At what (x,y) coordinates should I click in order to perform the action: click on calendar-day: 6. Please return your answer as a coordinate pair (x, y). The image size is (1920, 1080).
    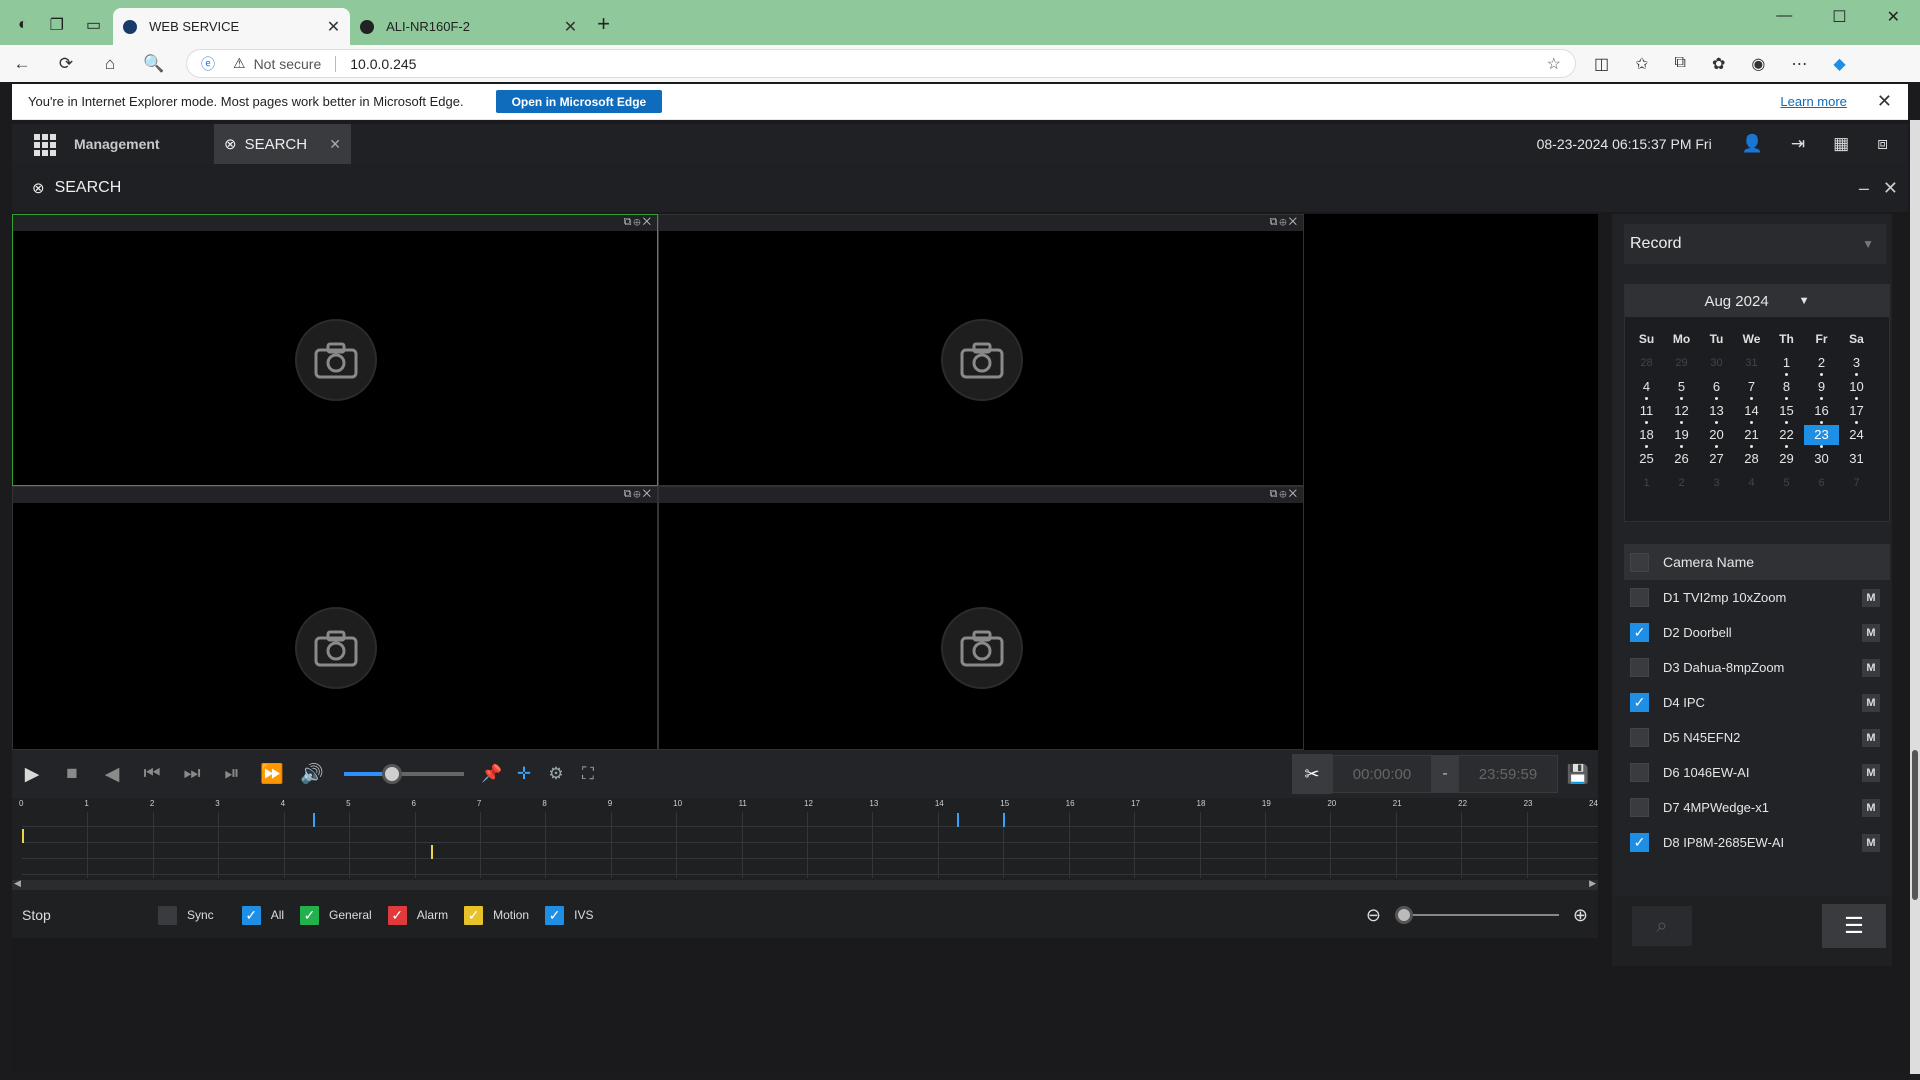
    Looking at the image, I should click on (1716, 388).